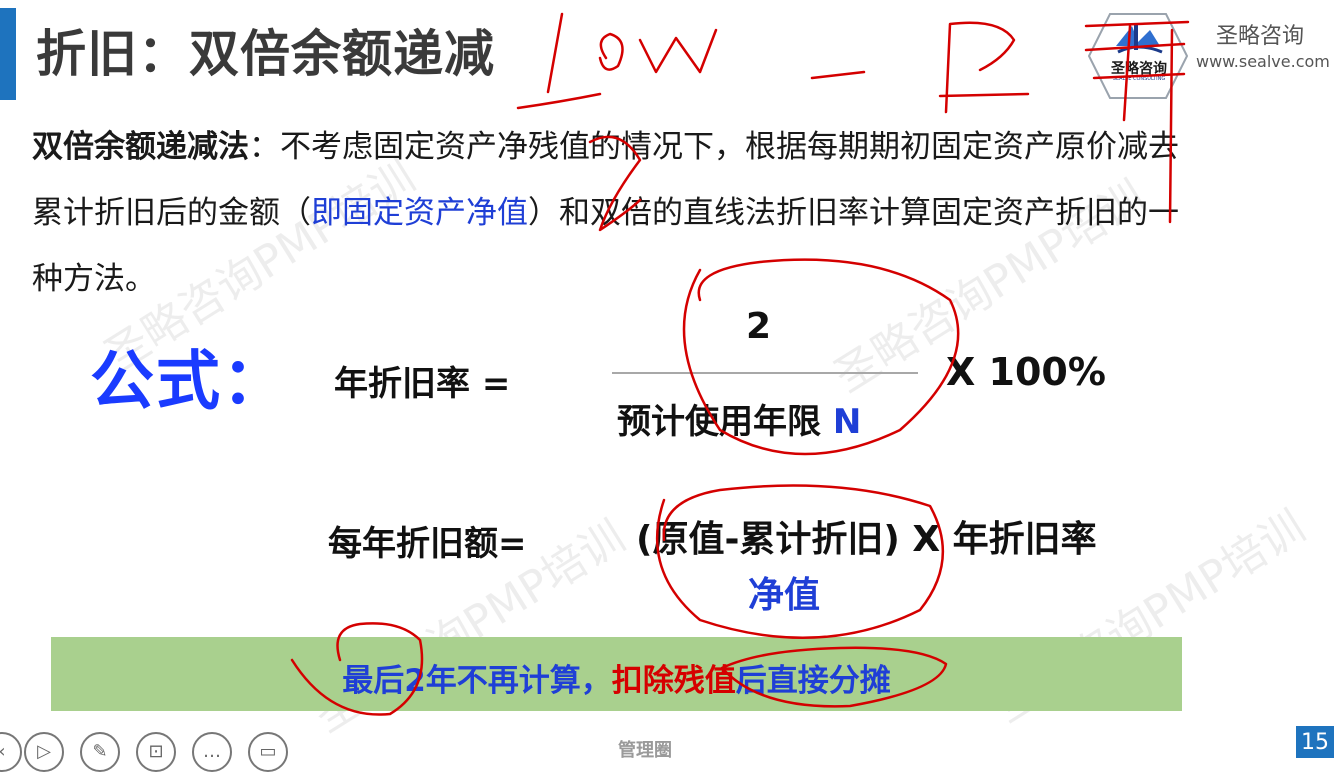 This screenshot has width=1334, height=772. I want to click on brand-url: www.sealve.com, so click(1263, 61).